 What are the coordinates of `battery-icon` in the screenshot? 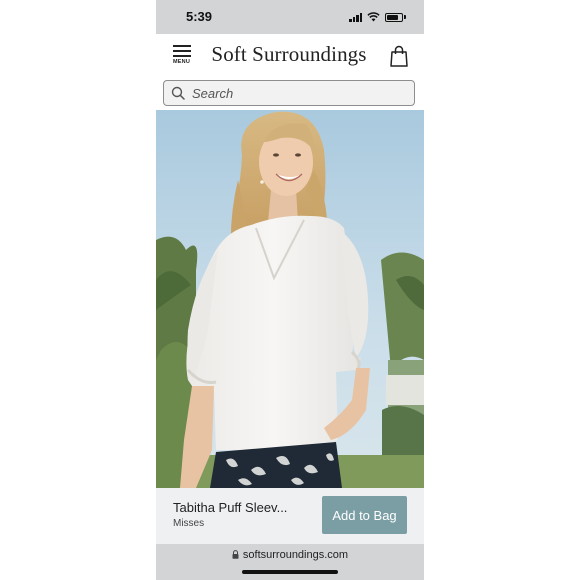 It's located at (394, 17).